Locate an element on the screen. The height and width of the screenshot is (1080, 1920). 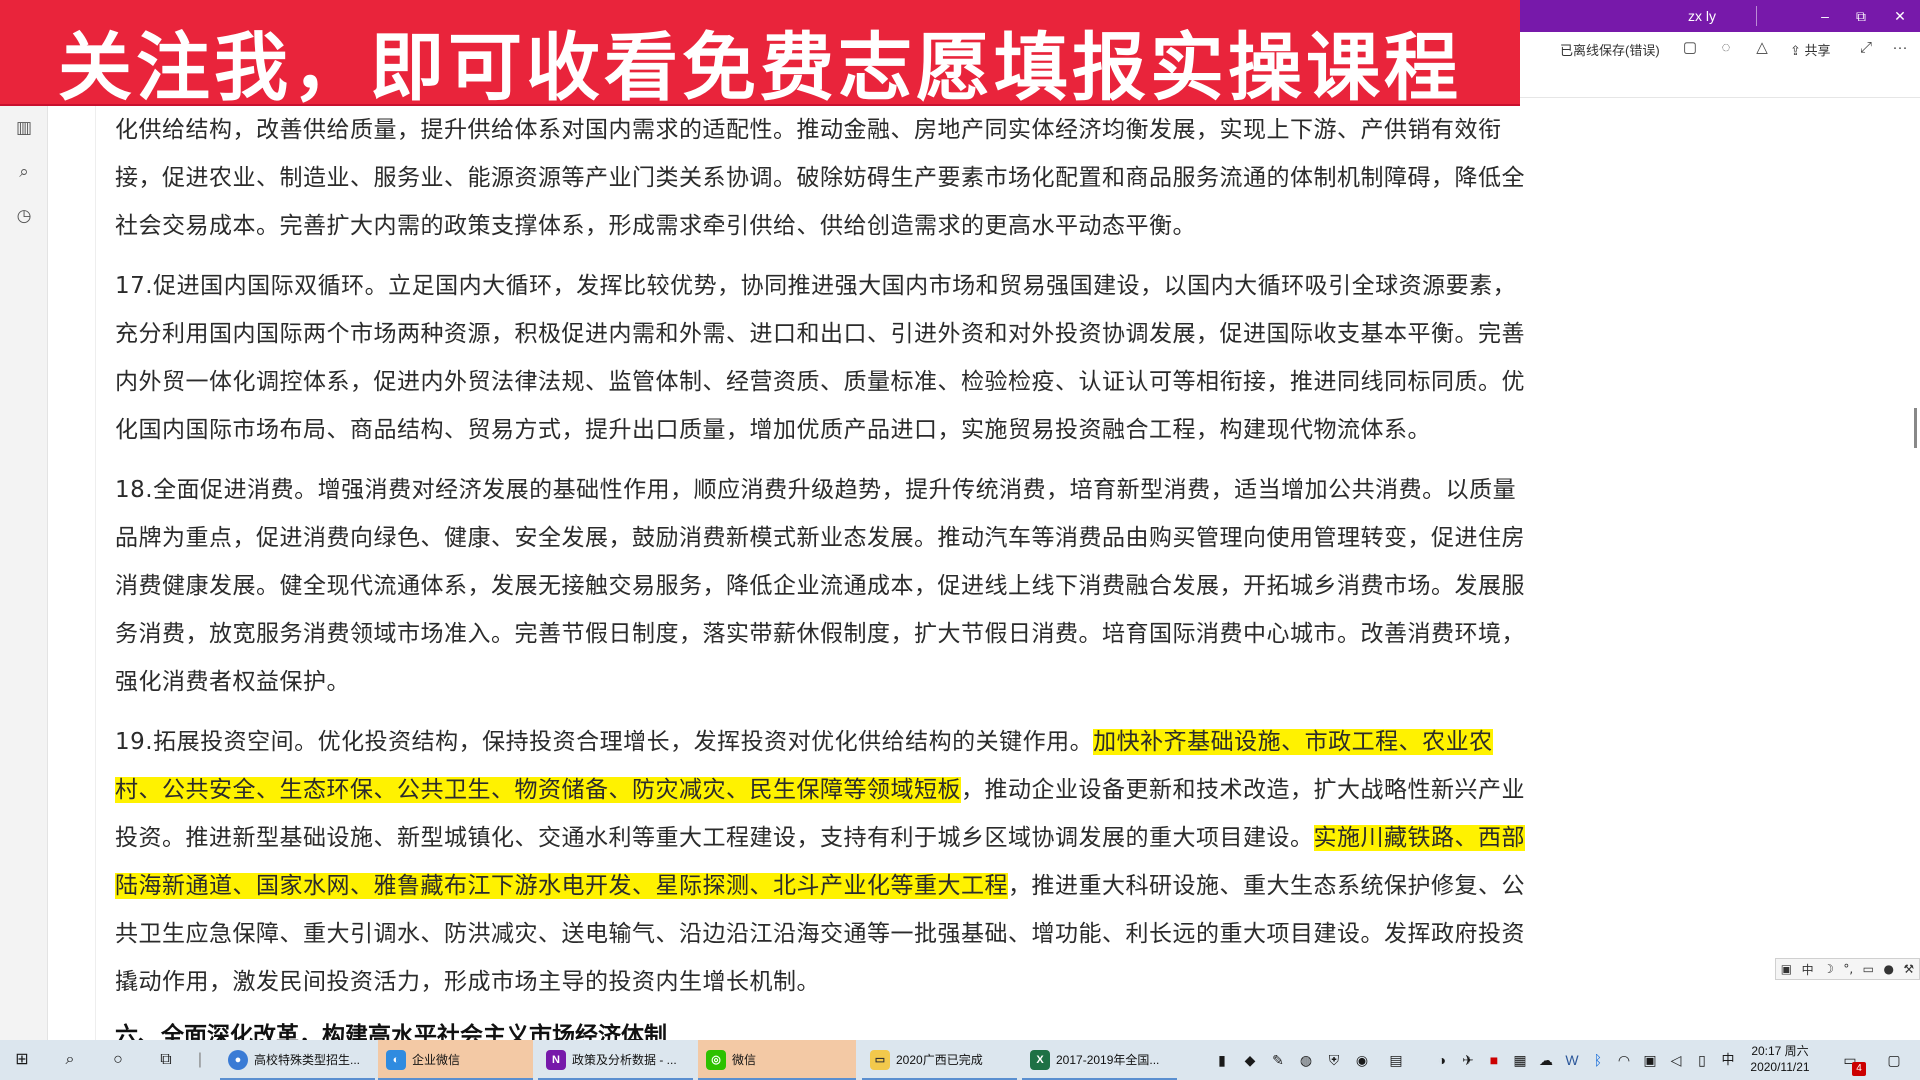
power-tray-icon: ▯ is located at coordinates (1702, 1060).